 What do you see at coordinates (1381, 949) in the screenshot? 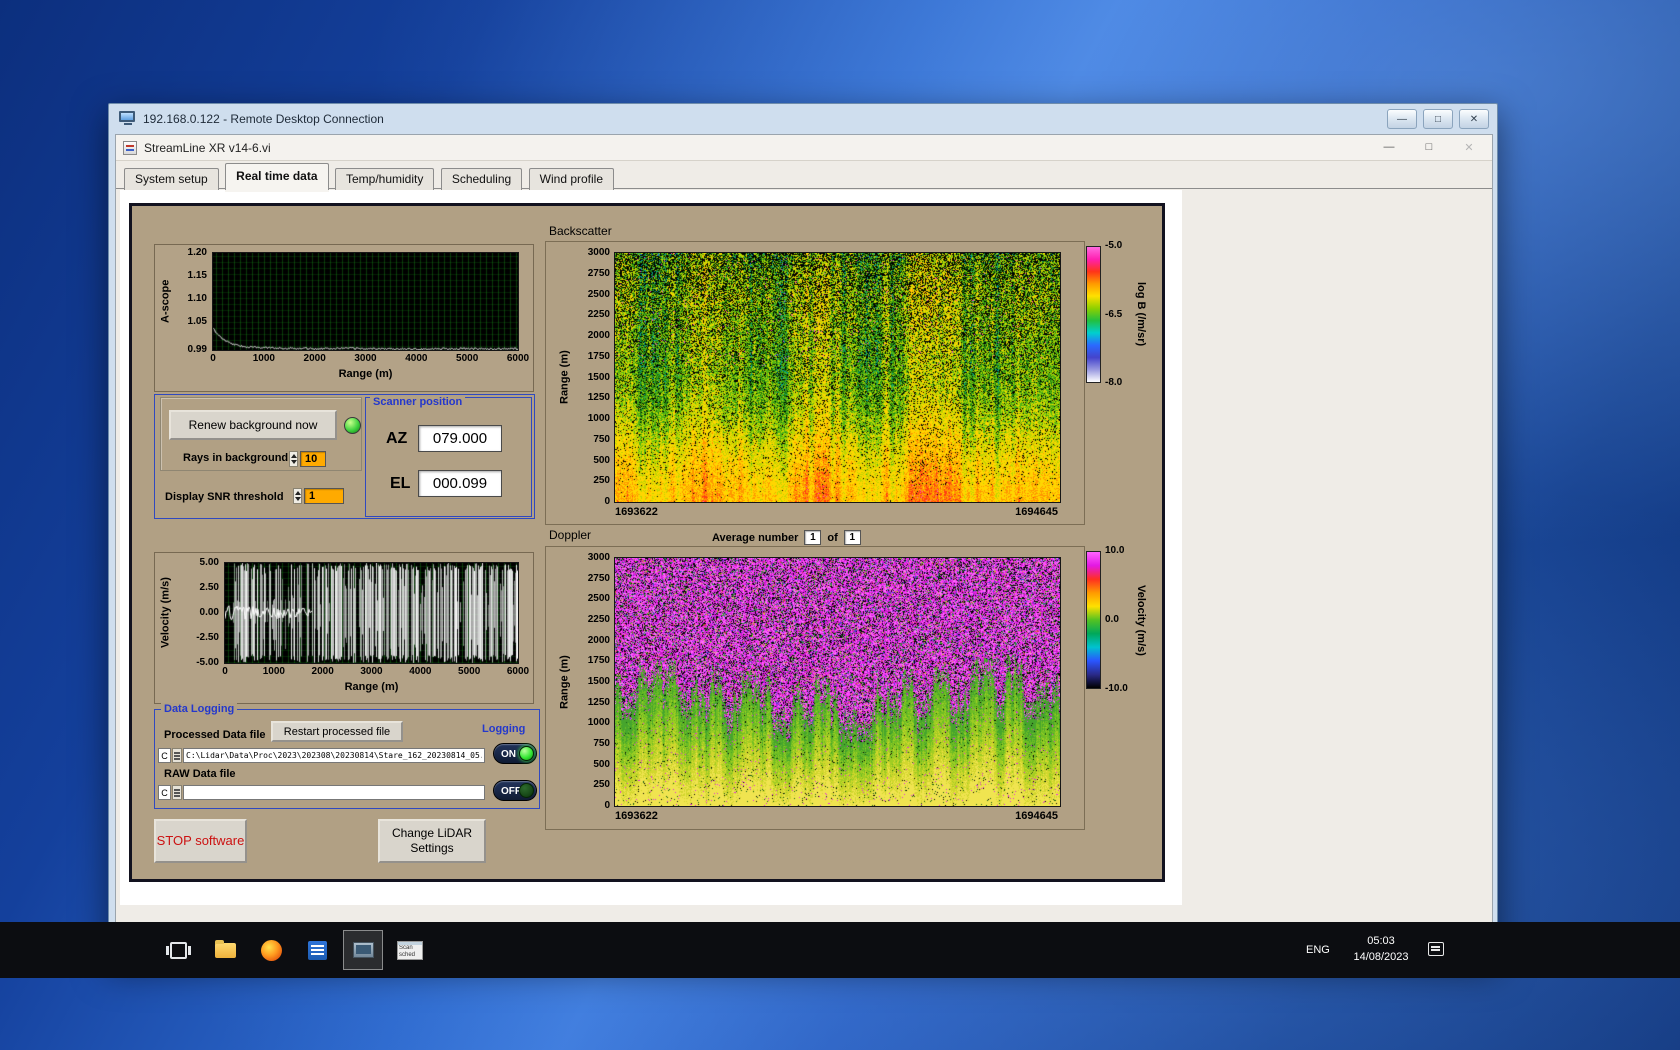
I see `clock: 05:03 14/08/2023` at bounding box center [1381, 949].